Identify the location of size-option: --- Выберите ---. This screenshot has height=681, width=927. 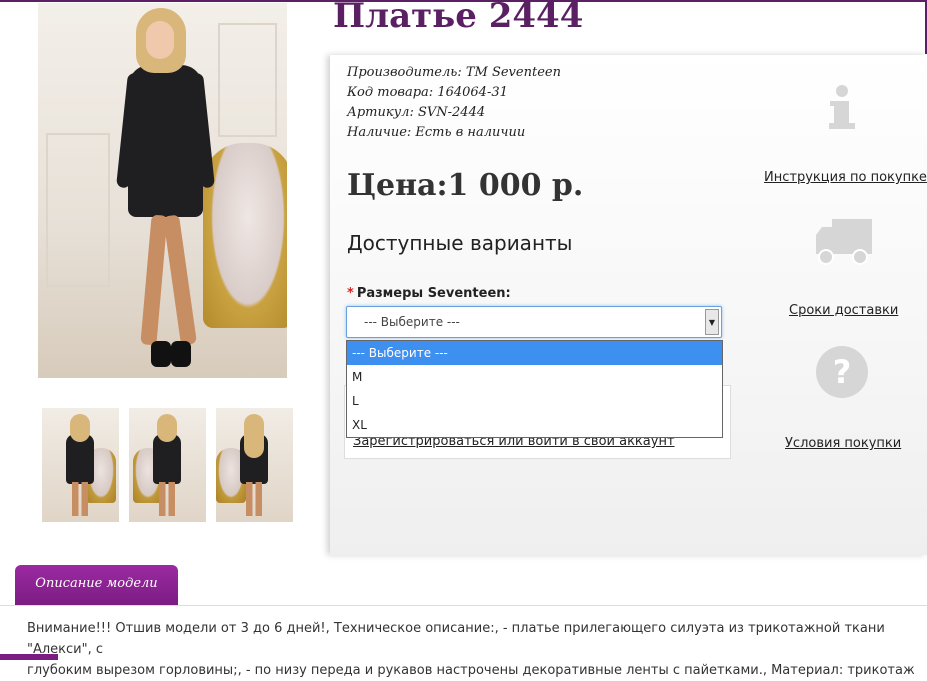
(534, 353).